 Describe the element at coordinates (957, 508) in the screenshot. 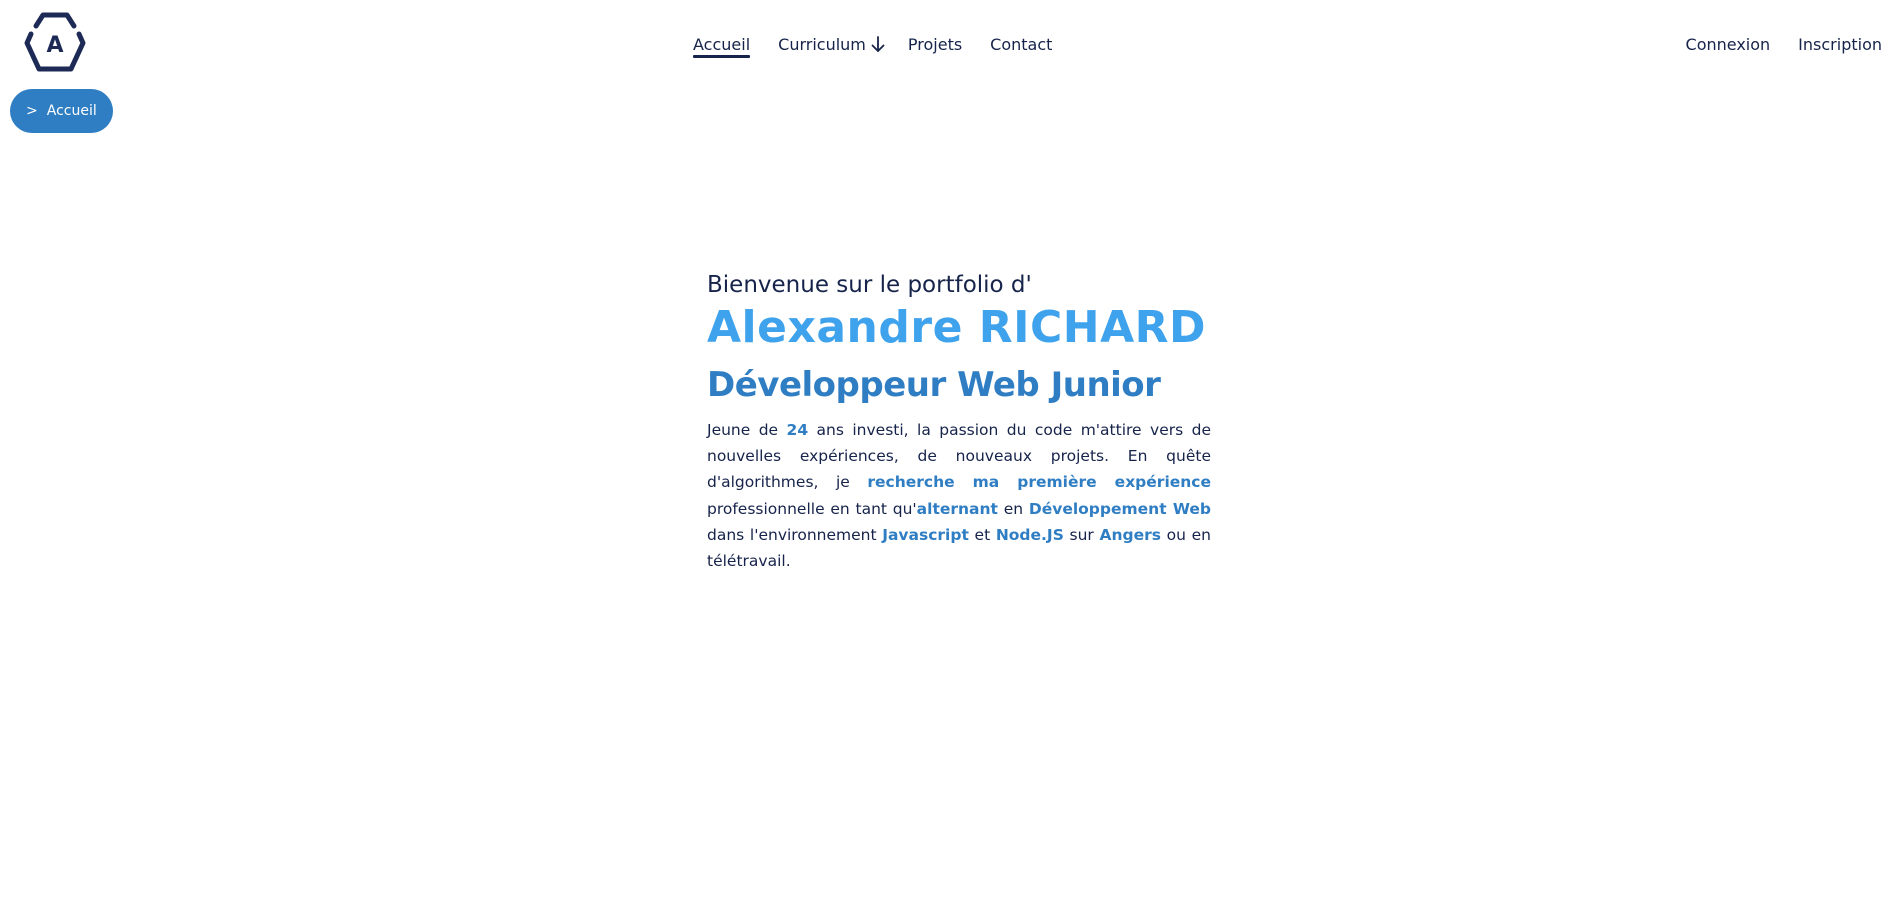

I see `intro-highlight-alternant: alternant` at that location.